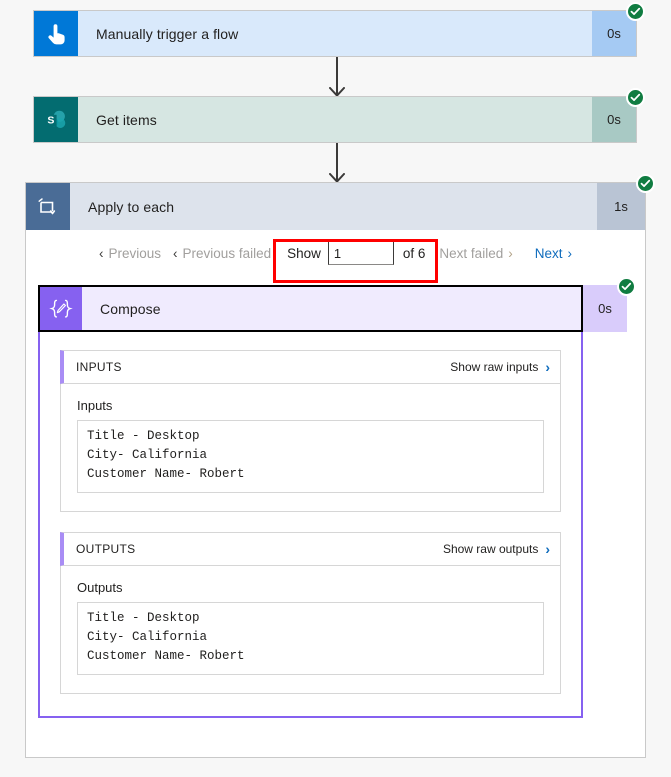 The width and height of the screenshot is (671, 777). I want to click on outputs-header-label: OUTPUTS, so click(106, 549).